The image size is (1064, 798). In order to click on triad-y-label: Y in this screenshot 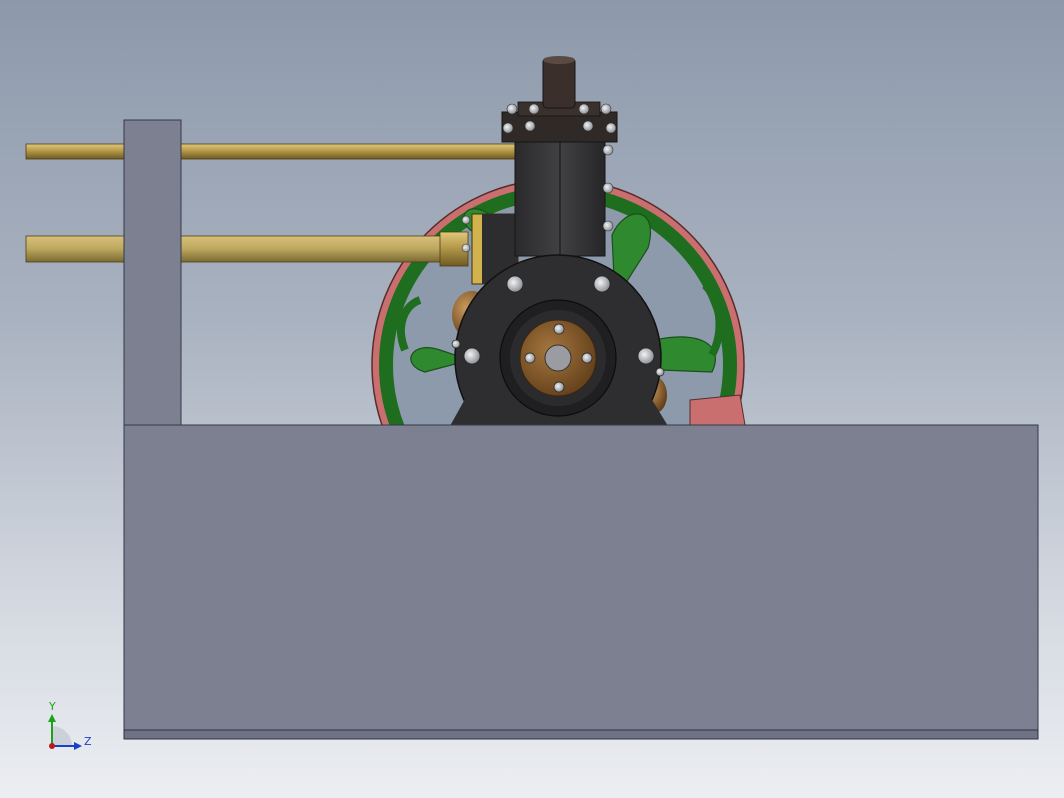, I will do `click(52, 706)`.